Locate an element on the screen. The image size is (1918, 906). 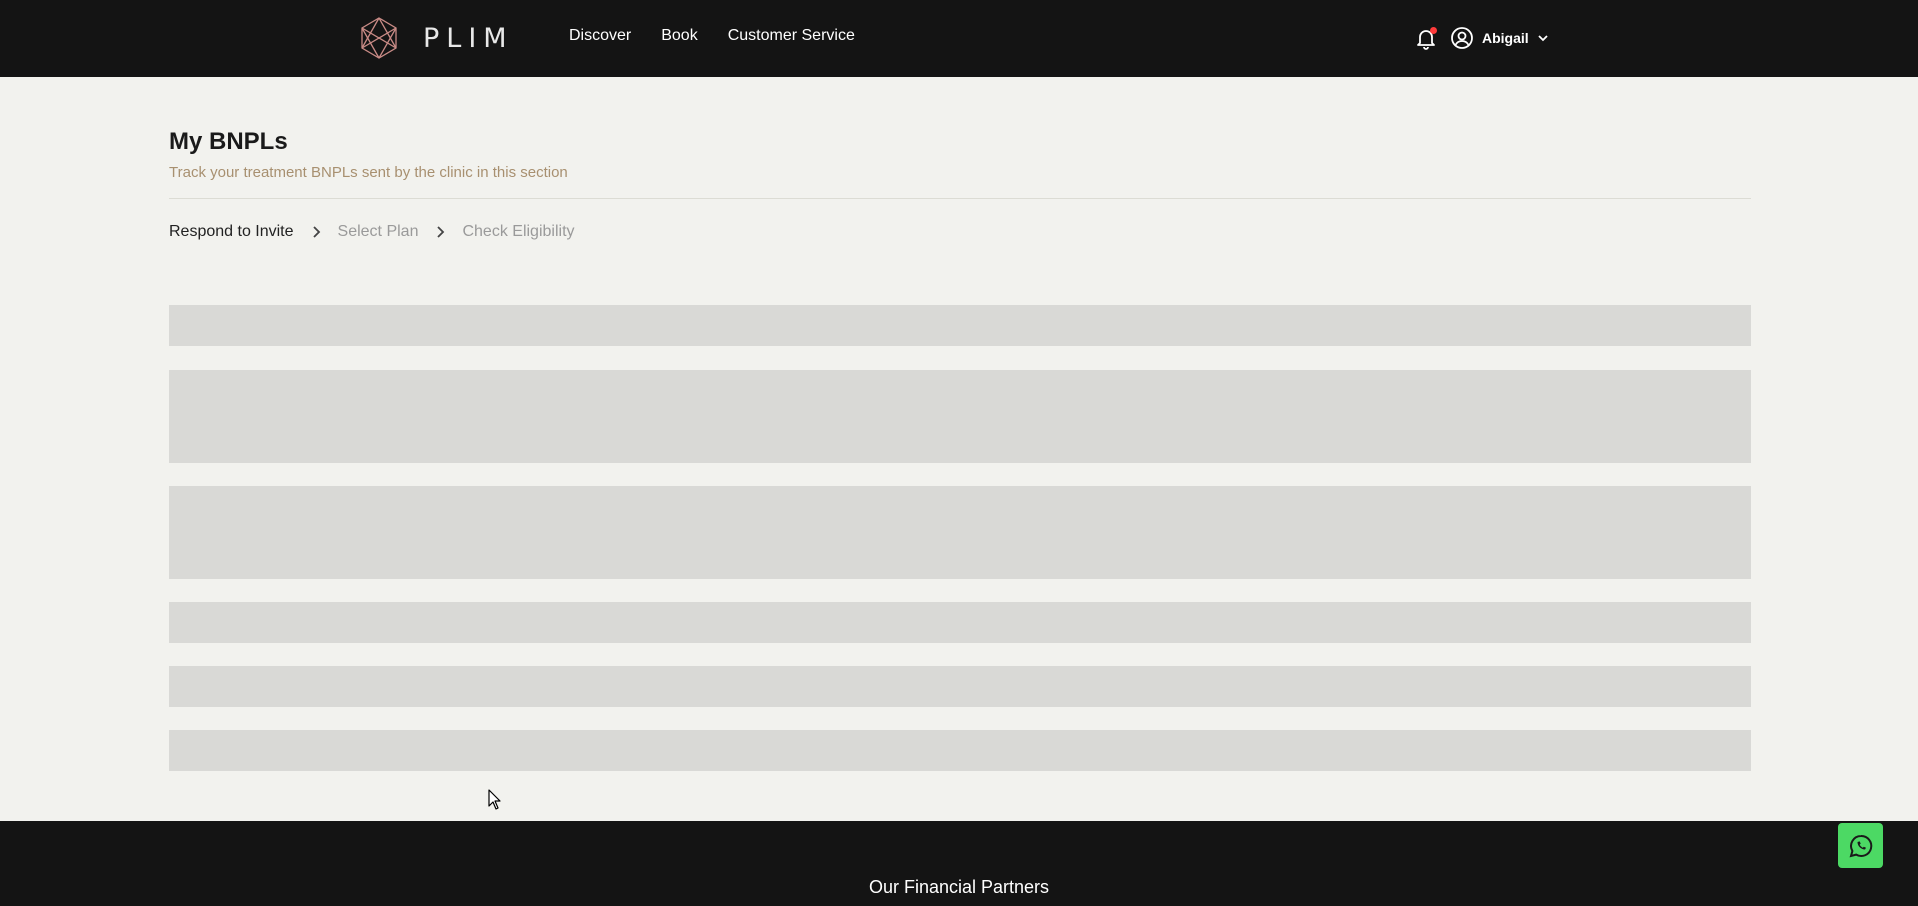
user-area: Abigail is located at coordinates (1481, 38).